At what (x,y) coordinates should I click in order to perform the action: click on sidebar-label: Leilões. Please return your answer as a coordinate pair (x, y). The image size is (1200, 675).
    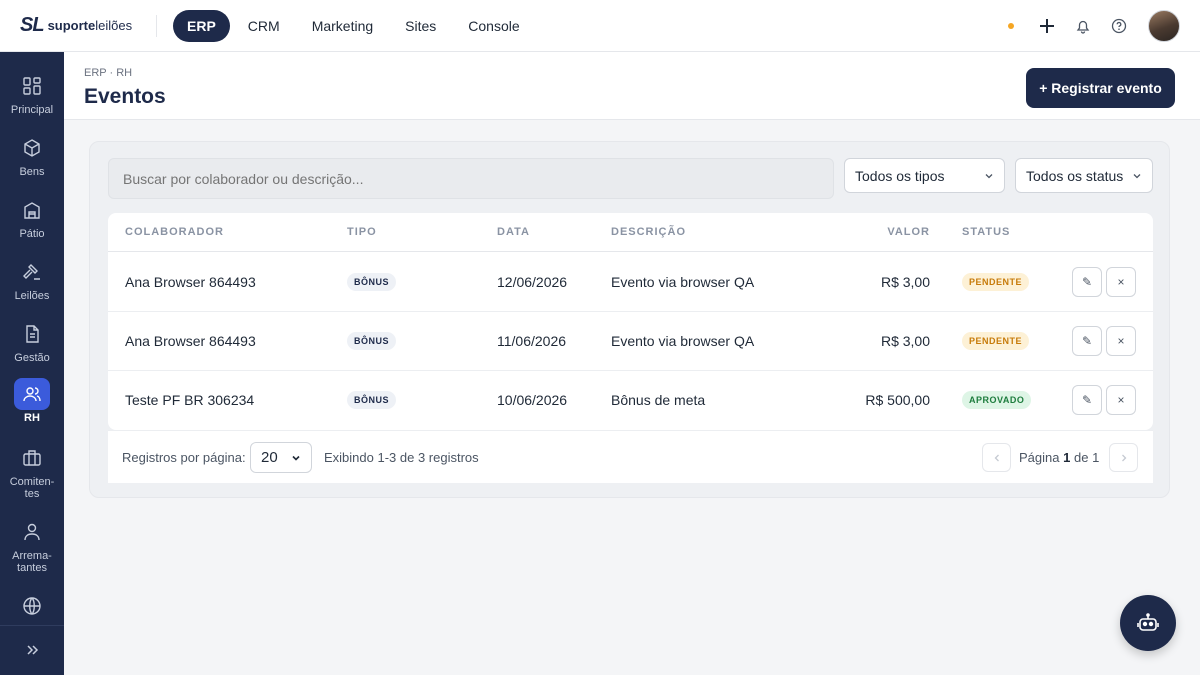
    Looking at the image, I should click on (32, 296).